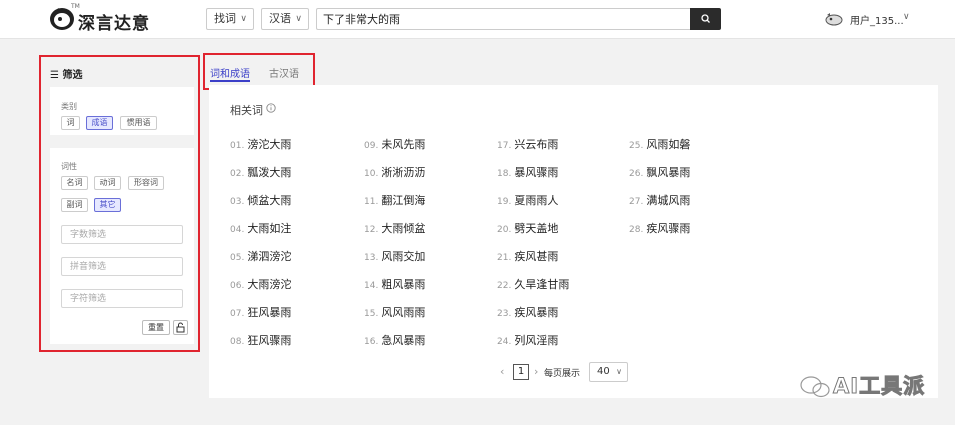 This screenshot has width=955, height=425. Describe the element at coordinates (69, 166) in the screenshot. I see `pos-label: 词性` at that location.